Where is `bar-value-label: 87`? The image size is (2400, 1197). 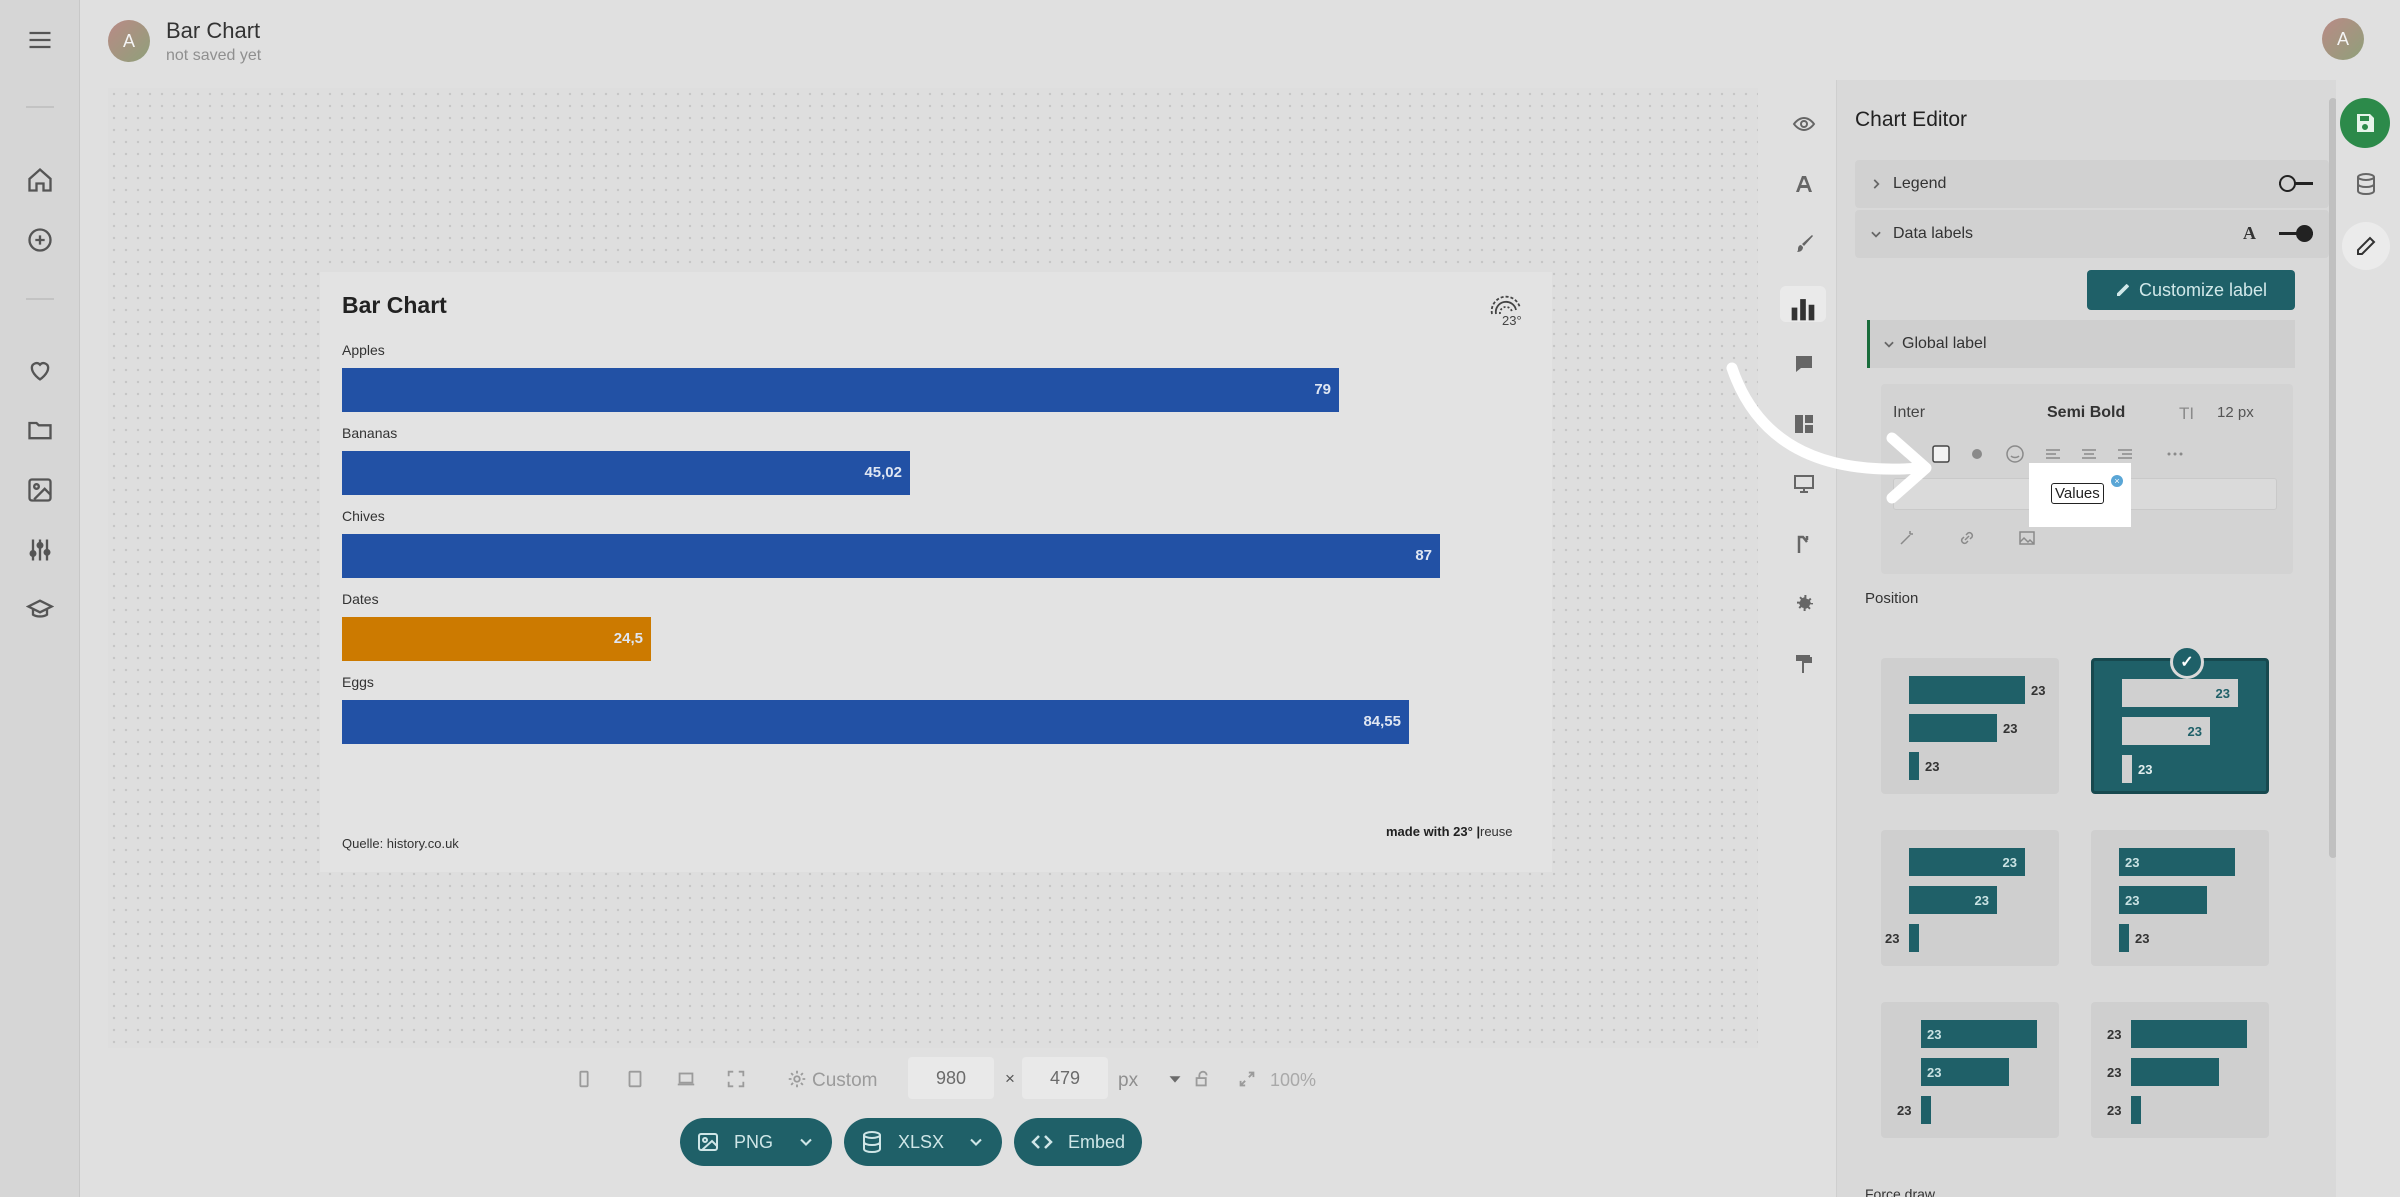 bar-value-label: 87 is located at coordinates (1423, 555).